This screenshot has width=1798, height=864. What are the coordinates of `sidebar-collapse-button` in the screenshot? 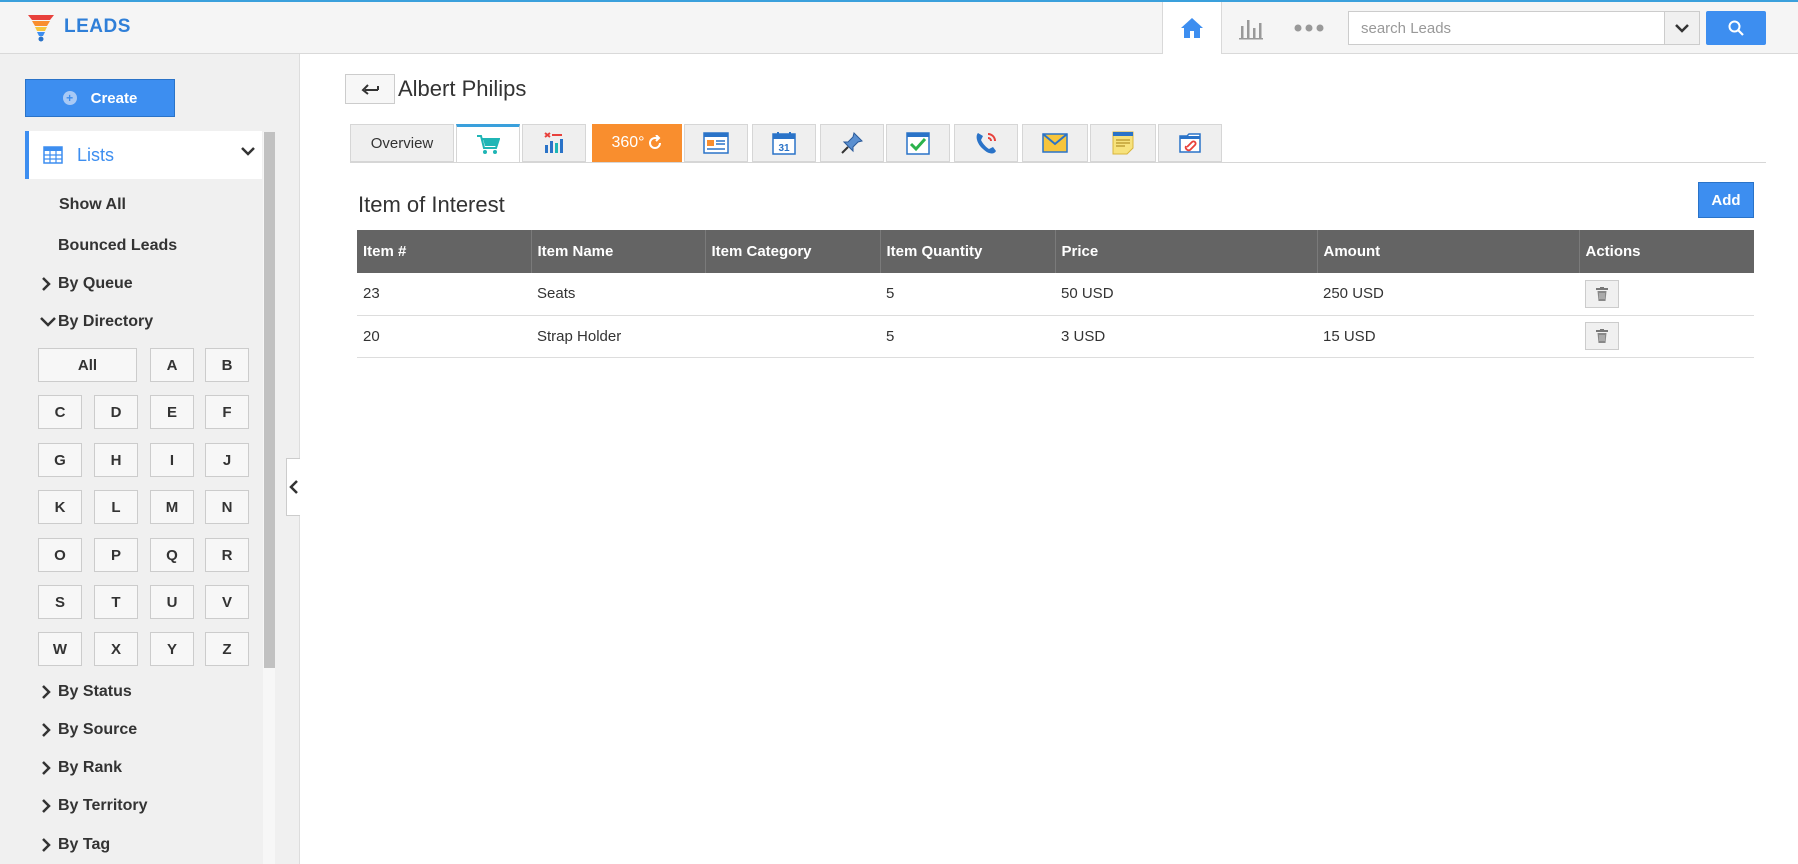 It's located at (293, 487).